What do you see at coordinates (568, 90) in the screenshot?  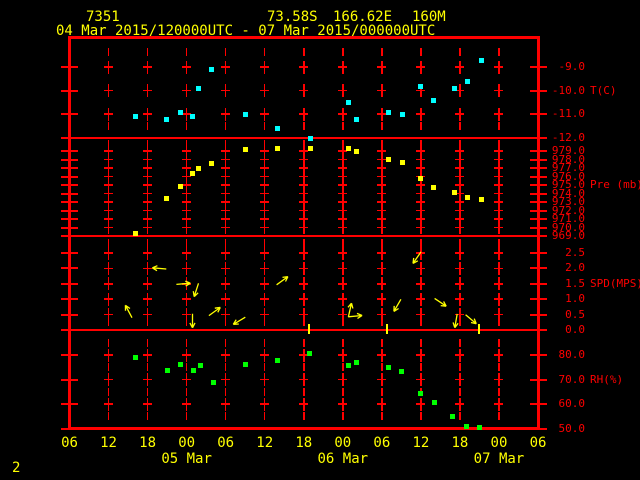 I see `axis-tick-label: -10.0` at bounding box center [568, 90].